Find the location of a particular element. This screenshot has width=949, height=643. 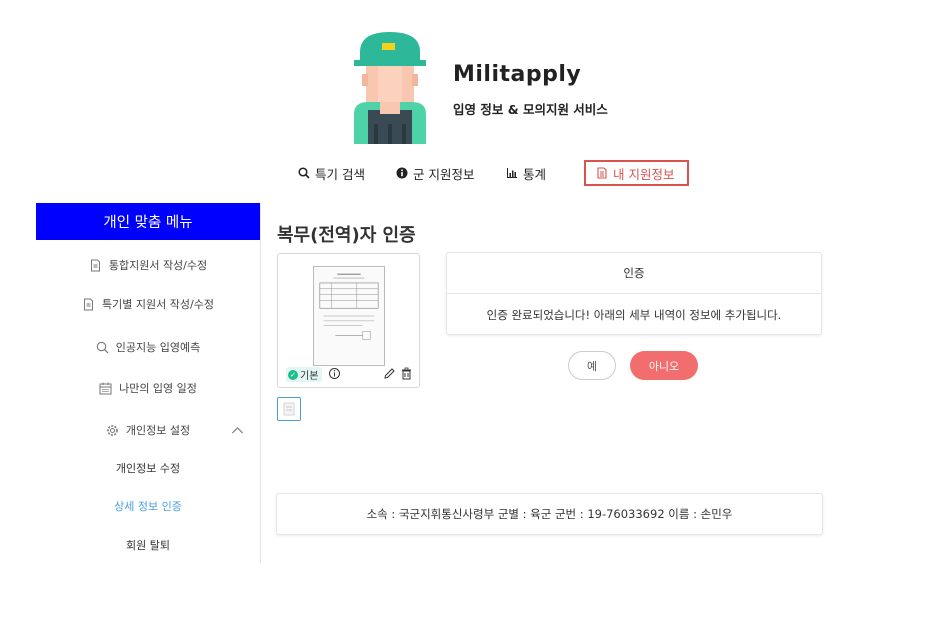

sidebar-item-integrated-application: 통합지원서 작성/수정 is located at coordinates (148, 265).